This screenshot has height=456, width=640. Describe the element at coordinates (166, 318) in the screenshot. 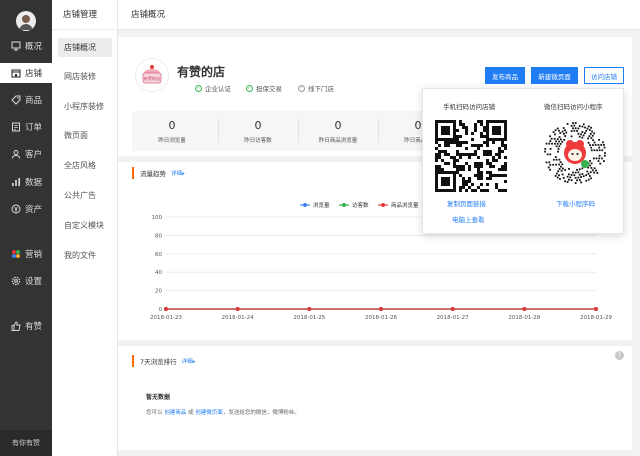

I see `x-tick-label: 2018-01-23` at that location.